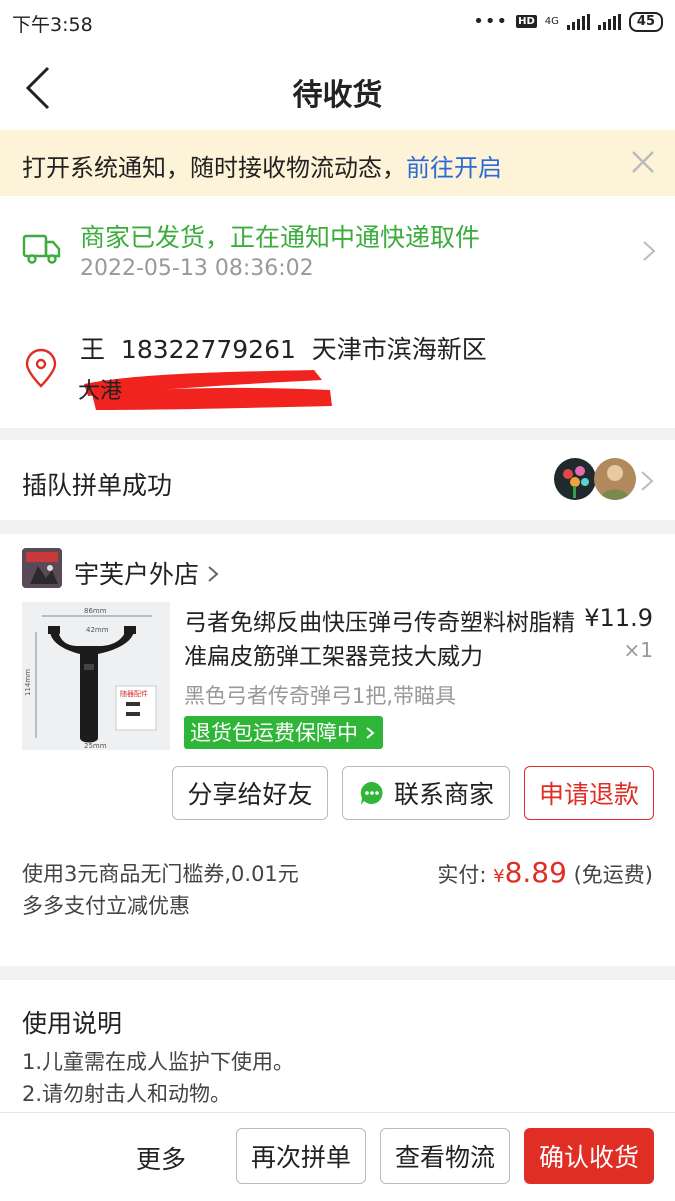  What do you see at coordinates (134, 693) in the screenshot?
I see `image-tag: 随器配件` at bounding box center [134, 693].